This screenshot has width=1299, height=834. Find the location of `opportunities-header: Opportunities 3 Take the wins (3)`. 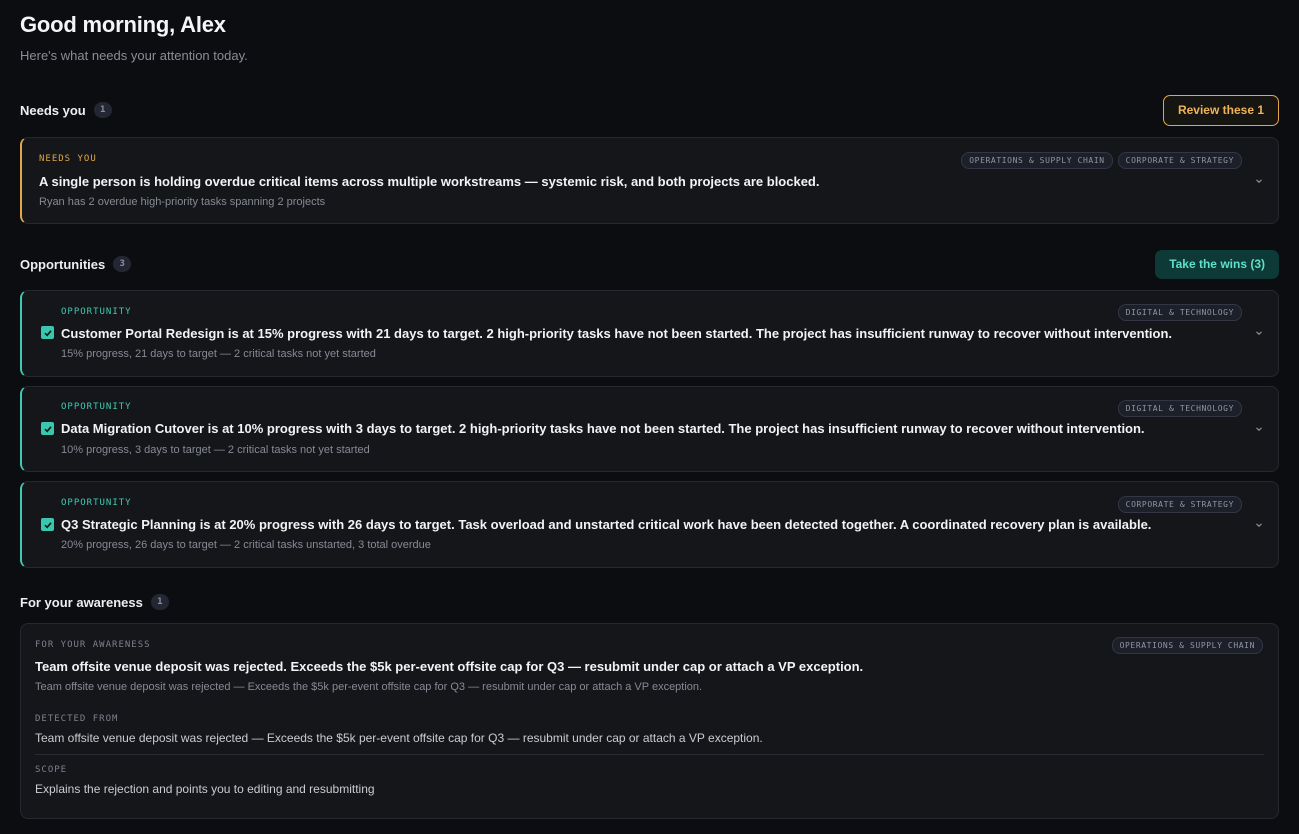

opportunities-header: Opportunities 3 Take the wins (3) is located at coordinates (649, 264).